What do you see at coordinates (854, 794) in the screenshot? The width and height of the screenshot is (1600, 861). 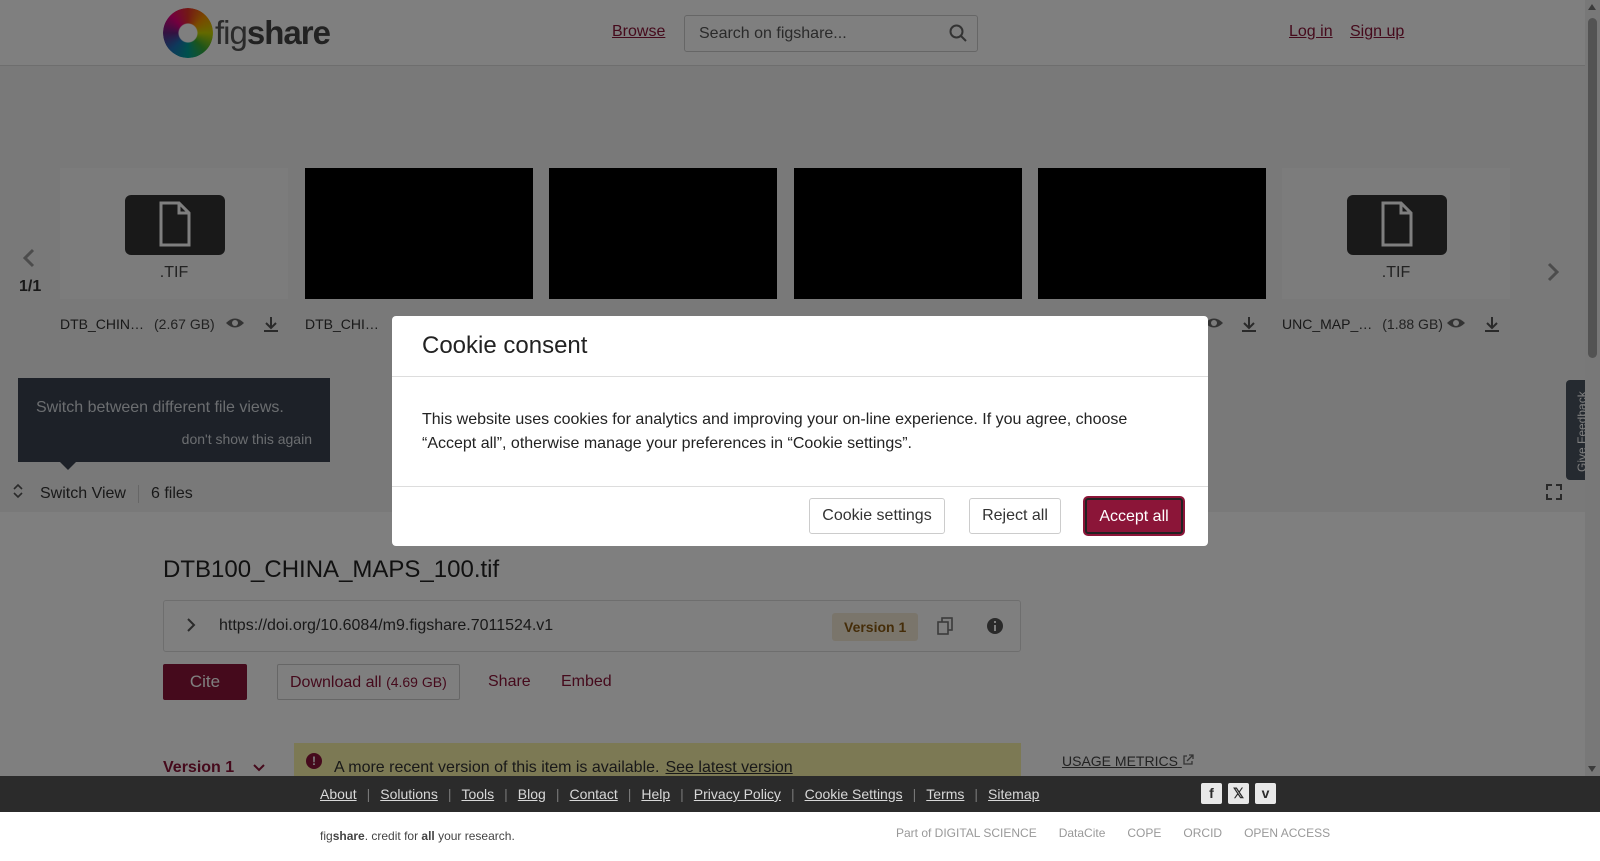 I see `footer-link-cookie-settings: Cookie Settings` at bounding box center [854, 794].